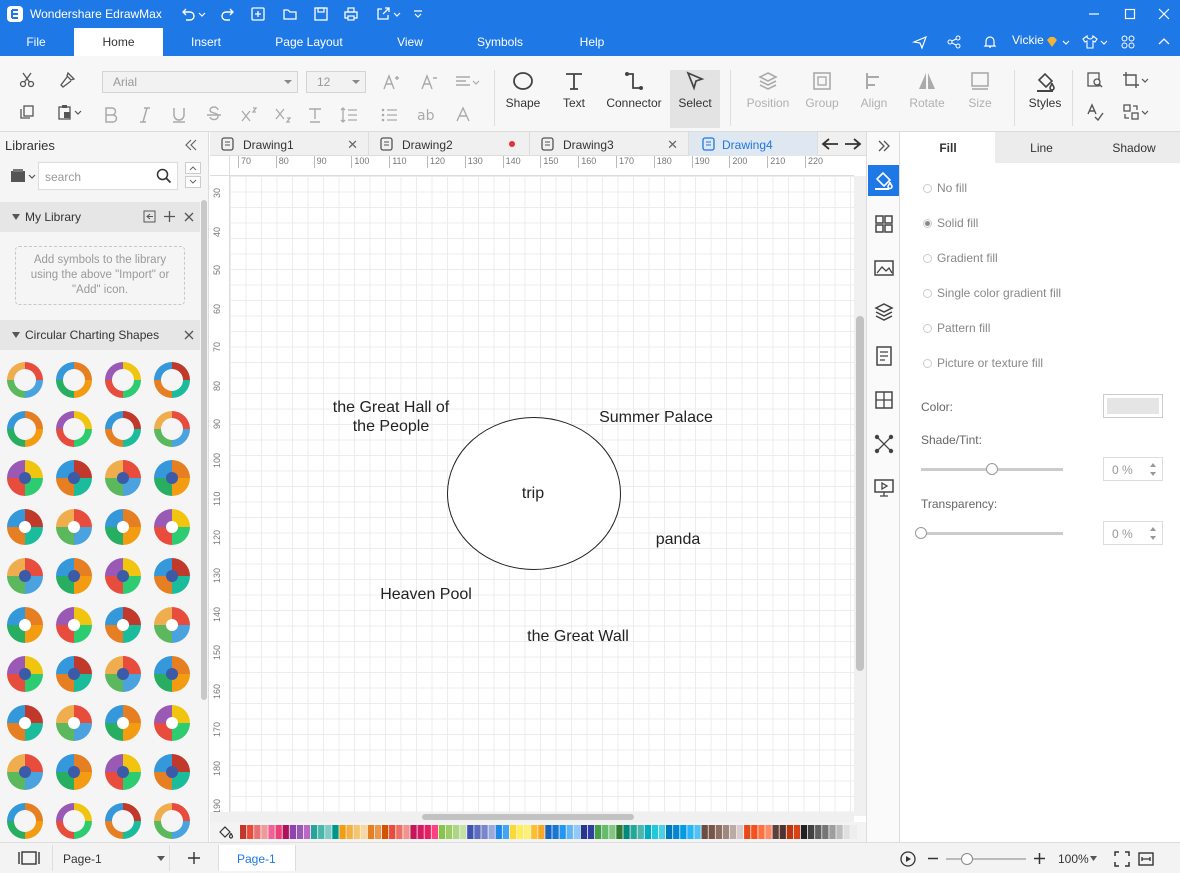 The image size is (1180, 873). I want to click on spell-check-icon, so click(1095, 112).